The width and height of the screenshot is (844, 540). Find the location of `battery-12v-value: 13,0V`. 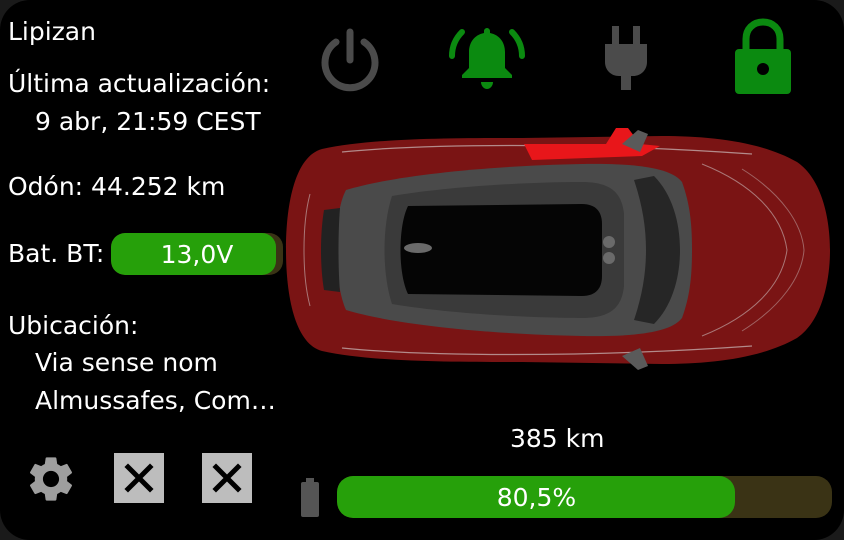

battery-12v-value: 13,0V is located at coordinates (197, 254).